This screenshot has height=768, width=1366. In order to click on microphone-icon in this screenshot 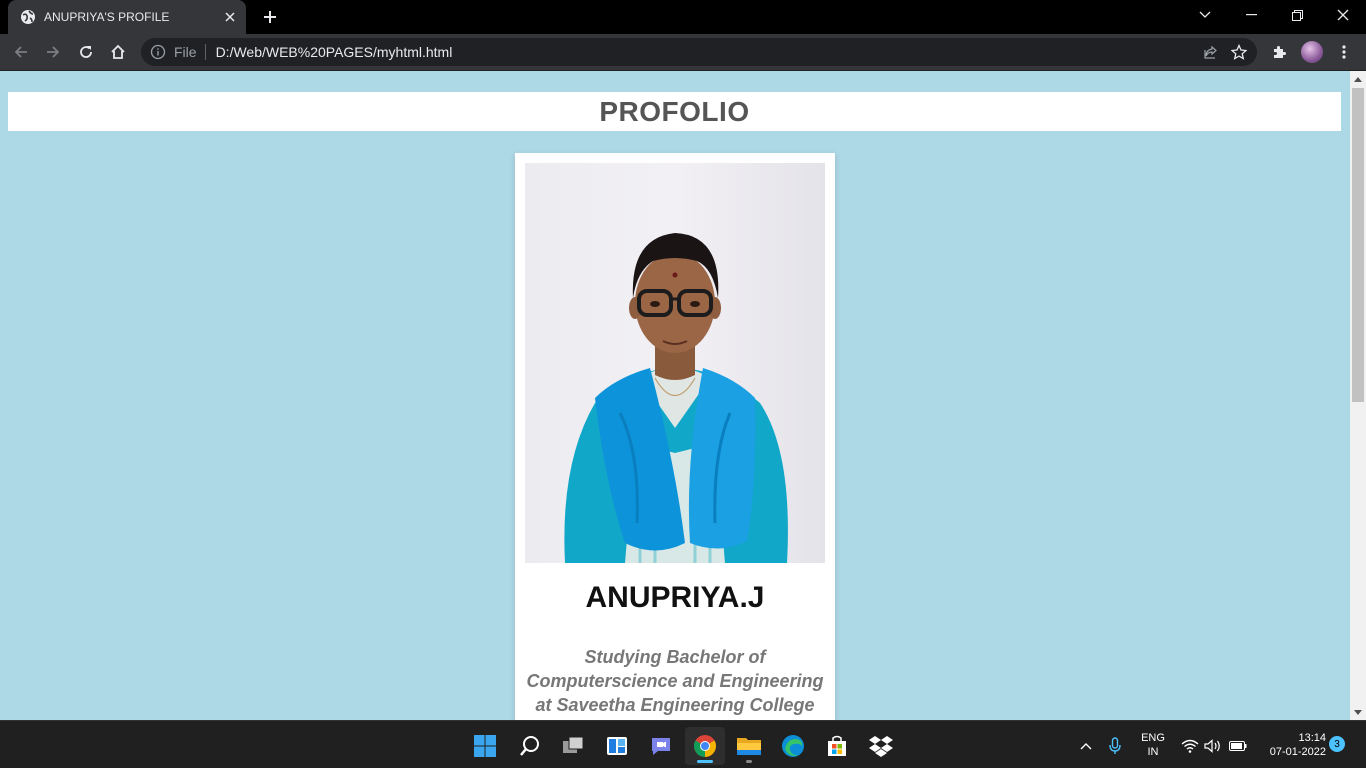, I will do `click(1115, 746)`.